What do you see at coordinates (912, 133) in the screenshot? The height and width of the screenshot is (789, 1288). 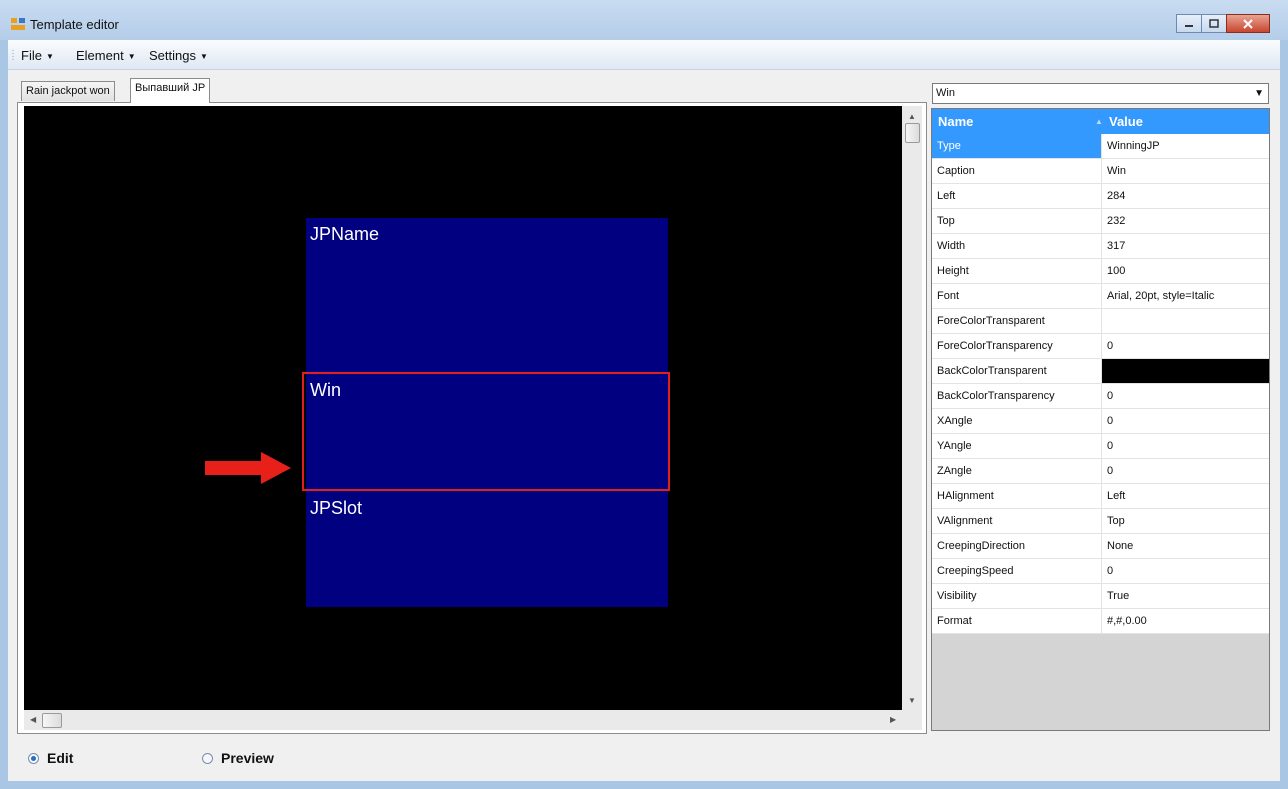 I see `vertical-scroll-thumb` at bounding box center [912, 133].